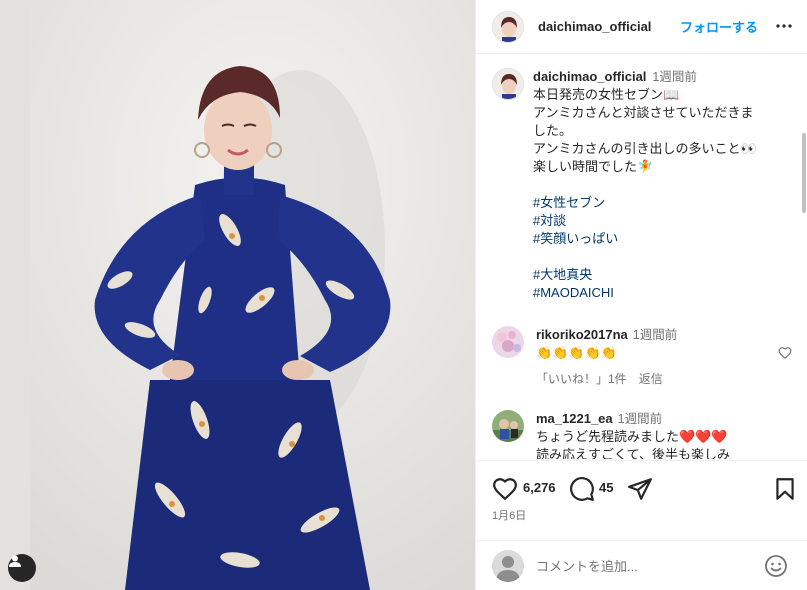 Image resolution: width=807 pixels, height=590 pixels. What do you see at coordinates (574, 418) in the screenshot?
I see `commenter-username: ma_1221_ea` at bounding box center [574, 418].